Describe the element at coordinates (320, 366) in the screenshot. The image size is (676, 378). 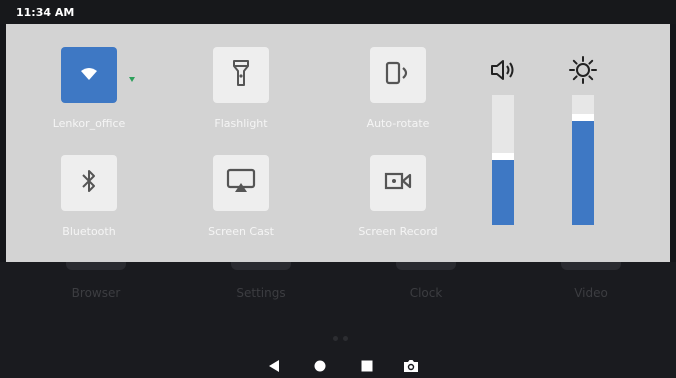
I see `home-icon` at that location.